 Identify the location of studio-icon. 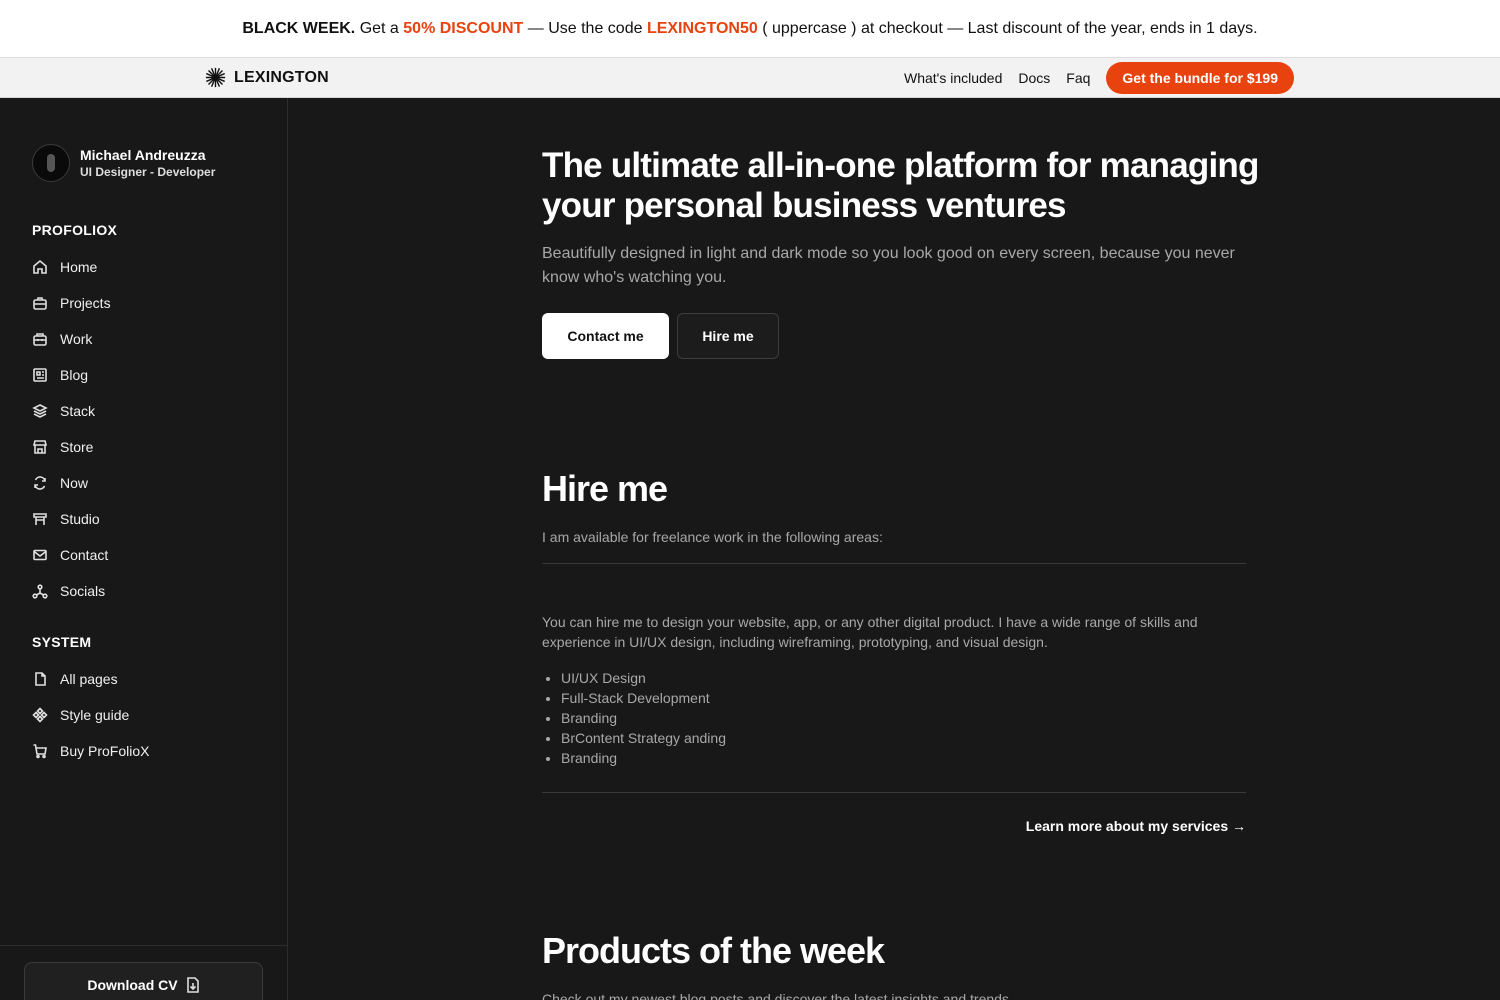
(40, 519).